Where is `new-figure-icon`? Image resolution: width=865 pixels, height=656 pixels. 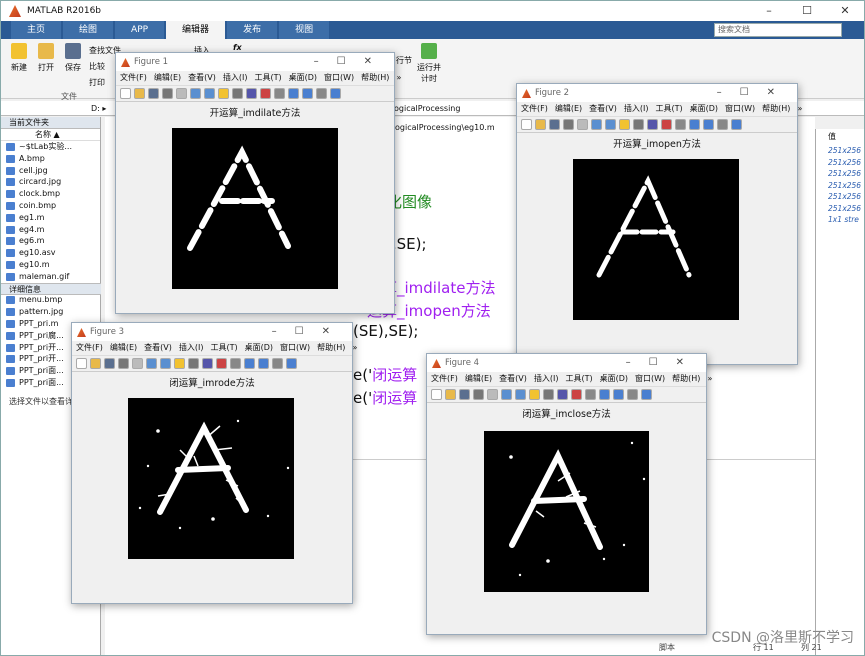
new-figure-icon is located at coordinates (125, 93).